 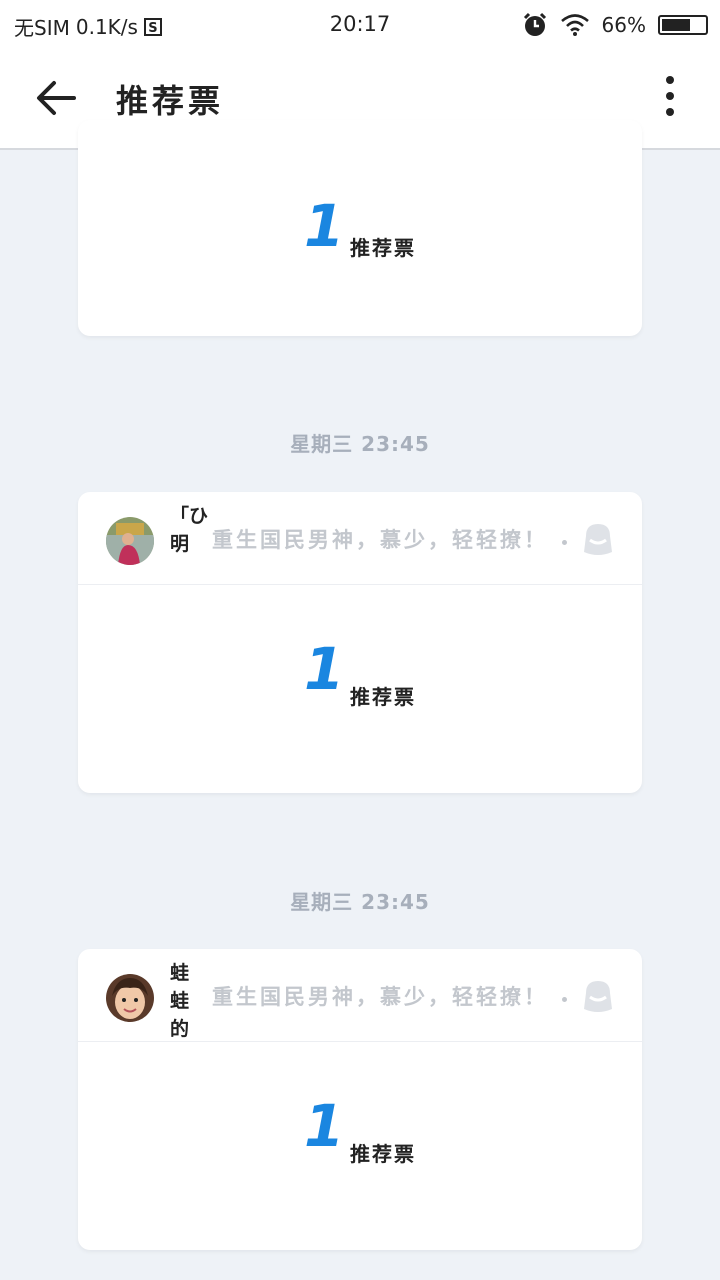 I want to click on alarm-icon, so click(x=534, y=24).